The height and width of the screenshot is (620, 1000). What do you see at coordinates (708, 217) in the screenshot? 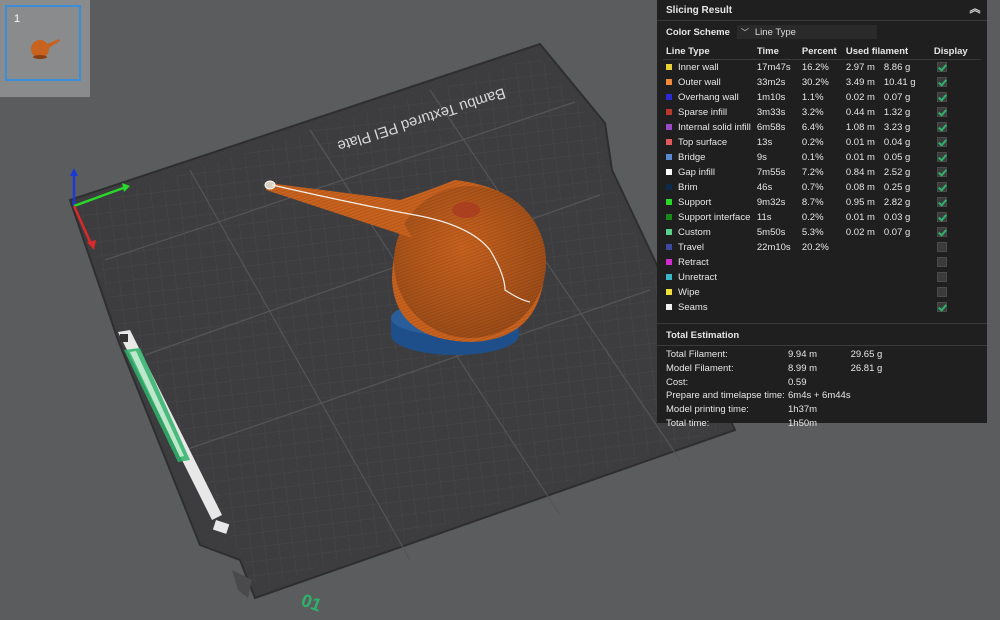
I see `line-type-cell: Support interface` at bounding box center [708, 217].